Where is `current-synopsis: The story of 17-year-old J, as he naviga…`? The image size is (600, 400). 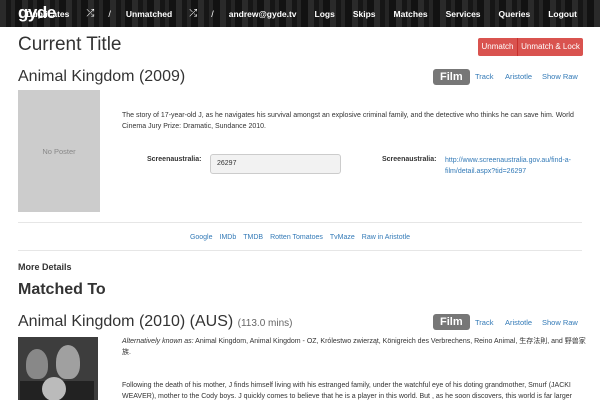
current-synopsis: The story of 17-year-old J, as he naviga… is located at coordinates (348, 121).